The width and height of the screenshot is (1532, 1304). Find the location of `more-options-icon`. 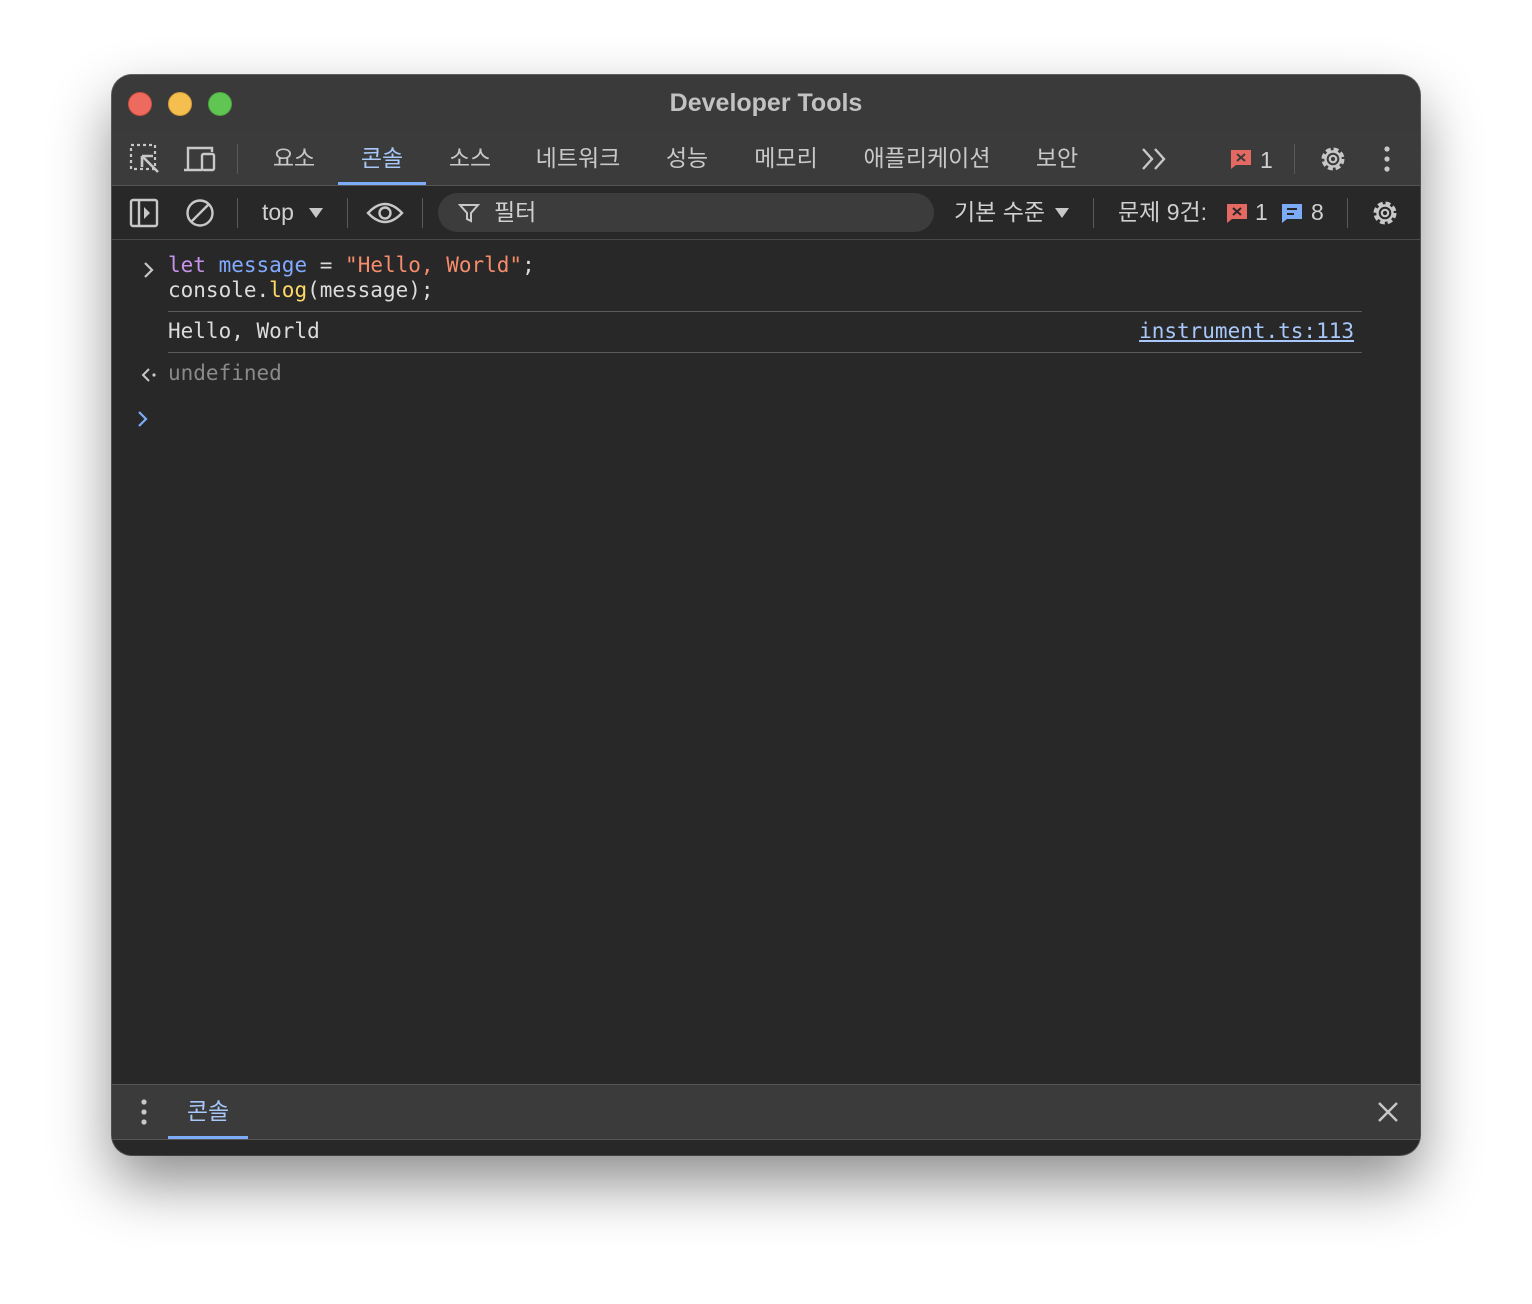

more-options-icon is located at coordinates (1387, 159).